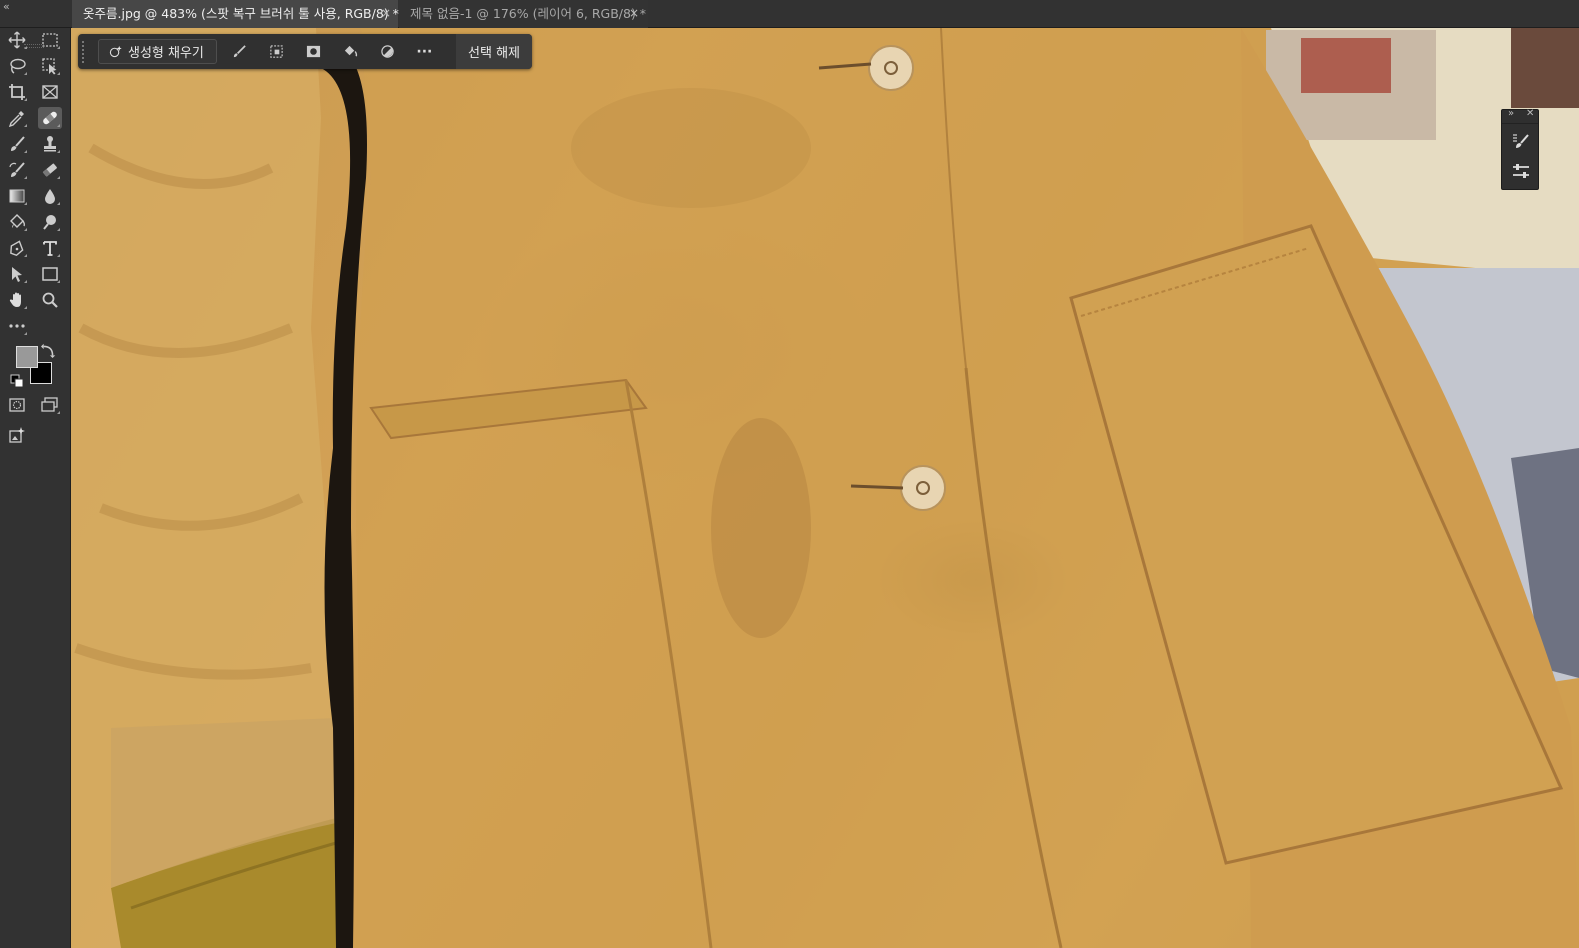  Describe the element at coordinates (50, 144) in the screenshot. I see `clone-stamp-tool` at that location.